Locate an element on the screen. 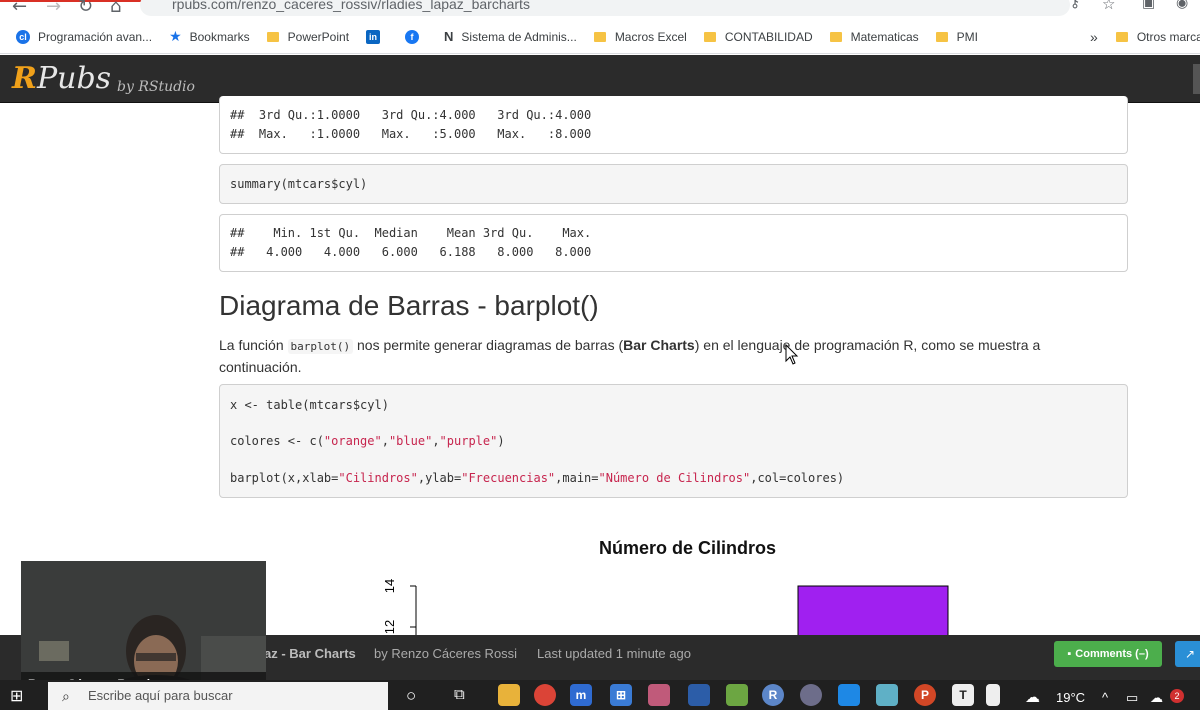 Image resolution: width=1200 pixels, height=710 pixels. share-button: ↗ is located at coordinates (1187, 654).